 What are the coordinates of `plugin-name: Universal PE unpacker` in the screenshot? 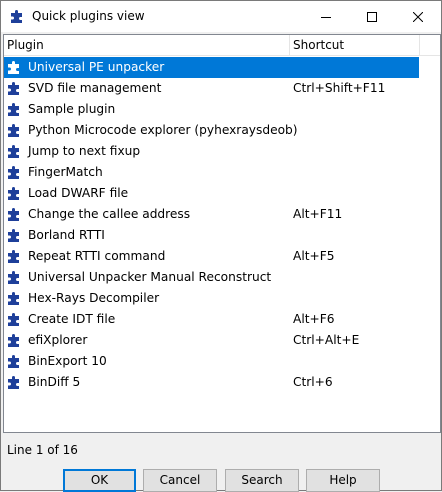 It's located at (96, 67).